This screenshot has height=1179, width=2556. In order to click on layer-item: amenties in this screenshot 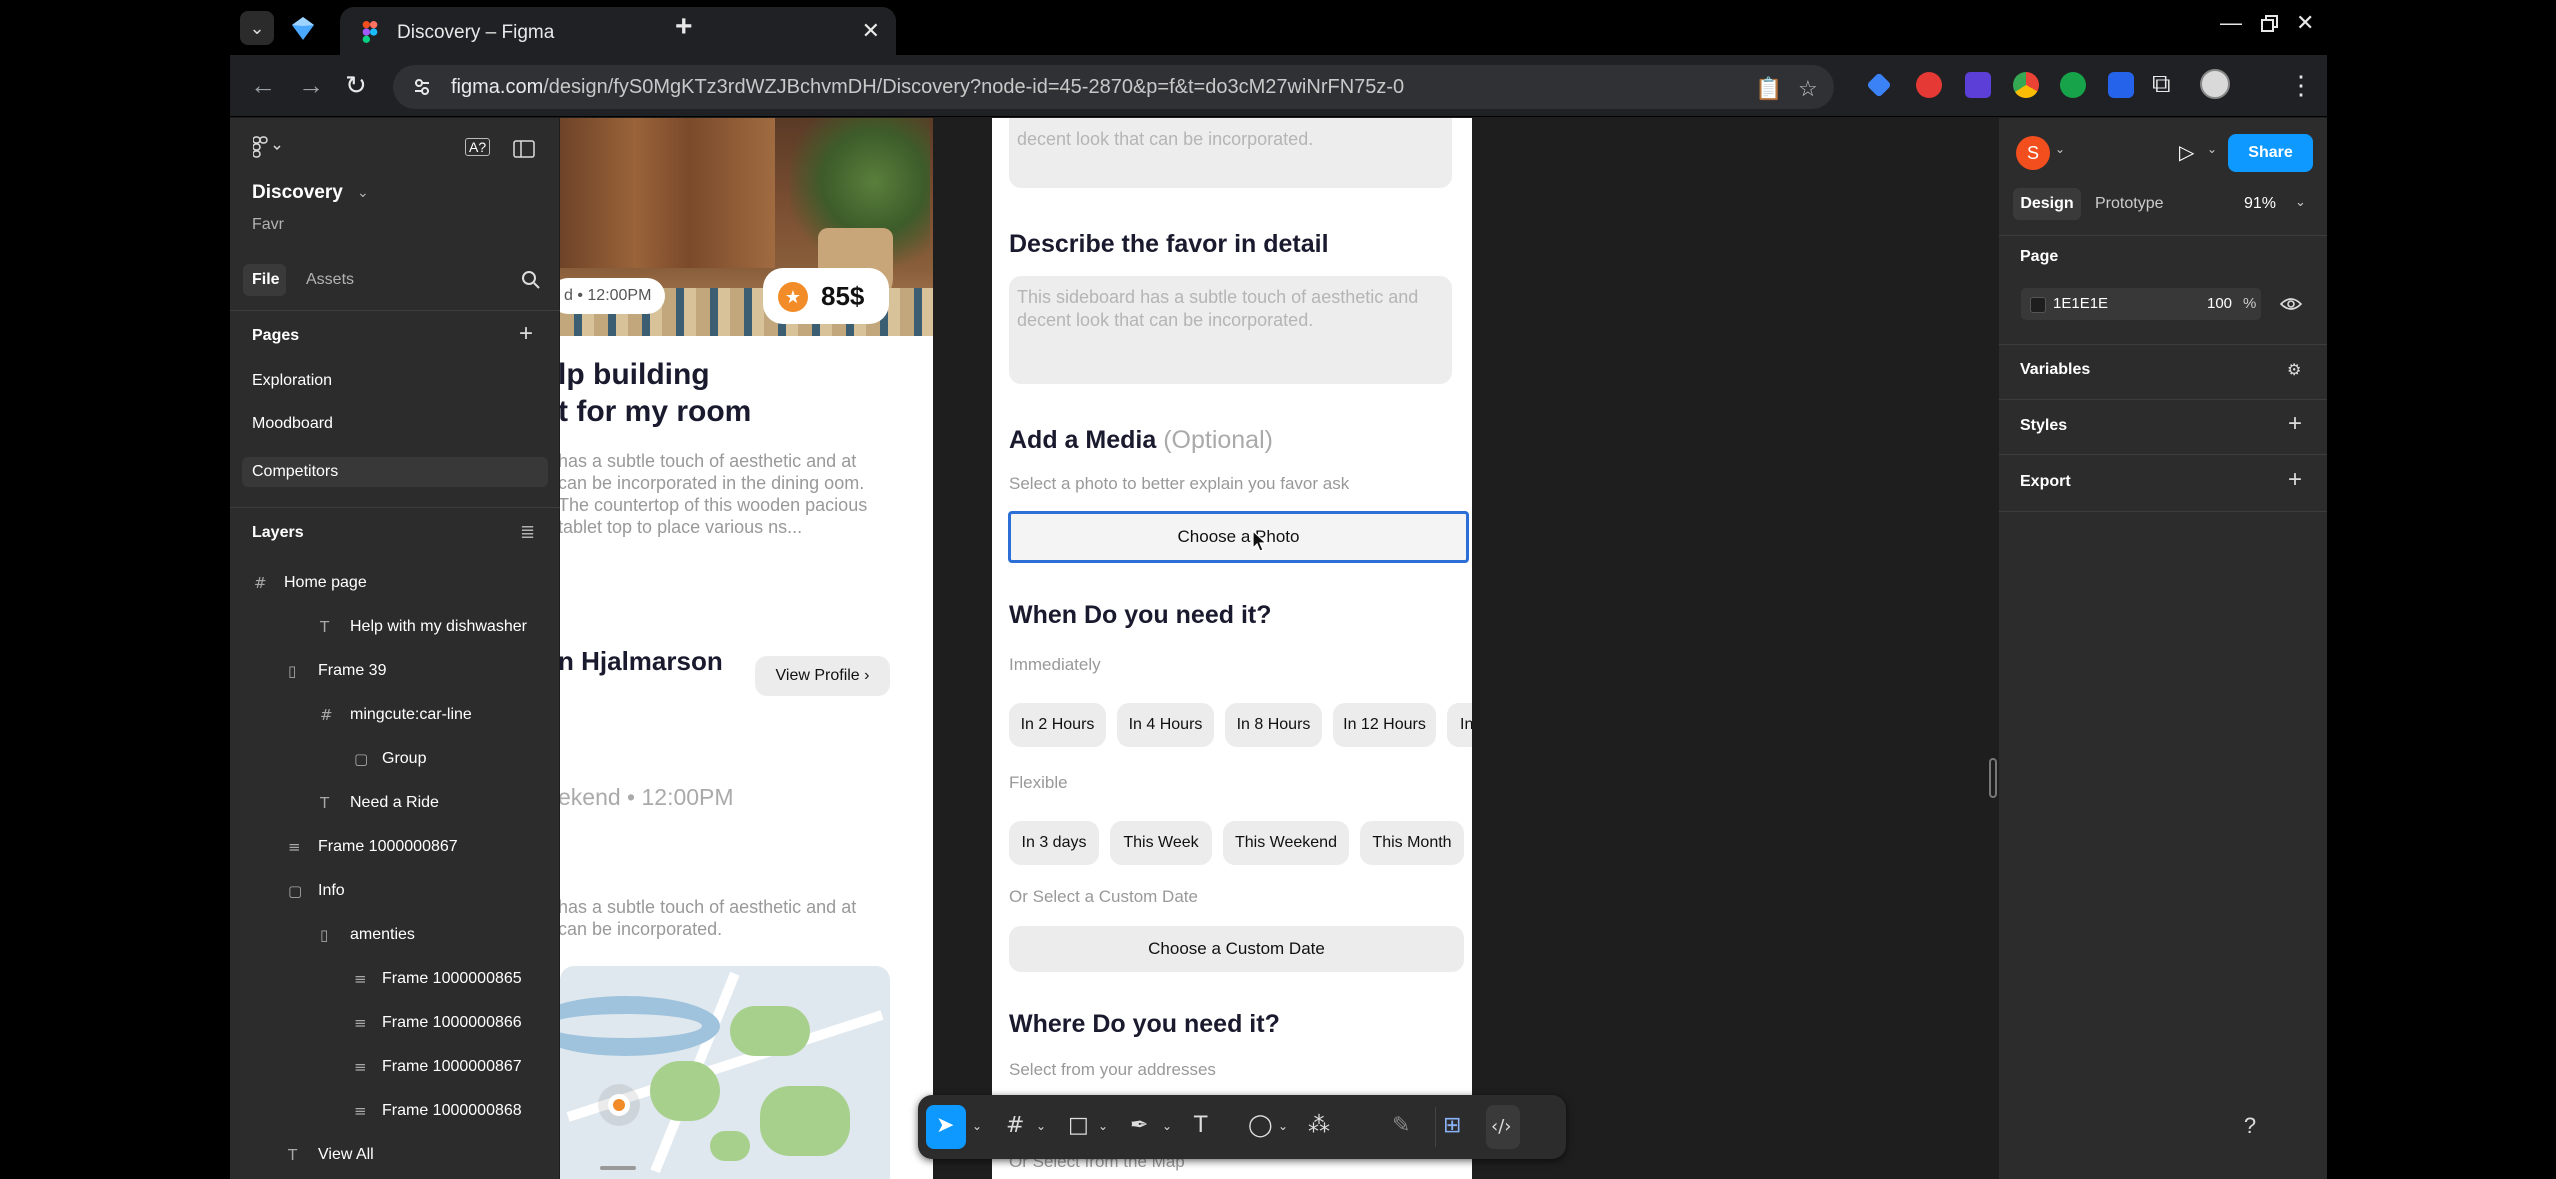, I will do `click(382, 935)`.